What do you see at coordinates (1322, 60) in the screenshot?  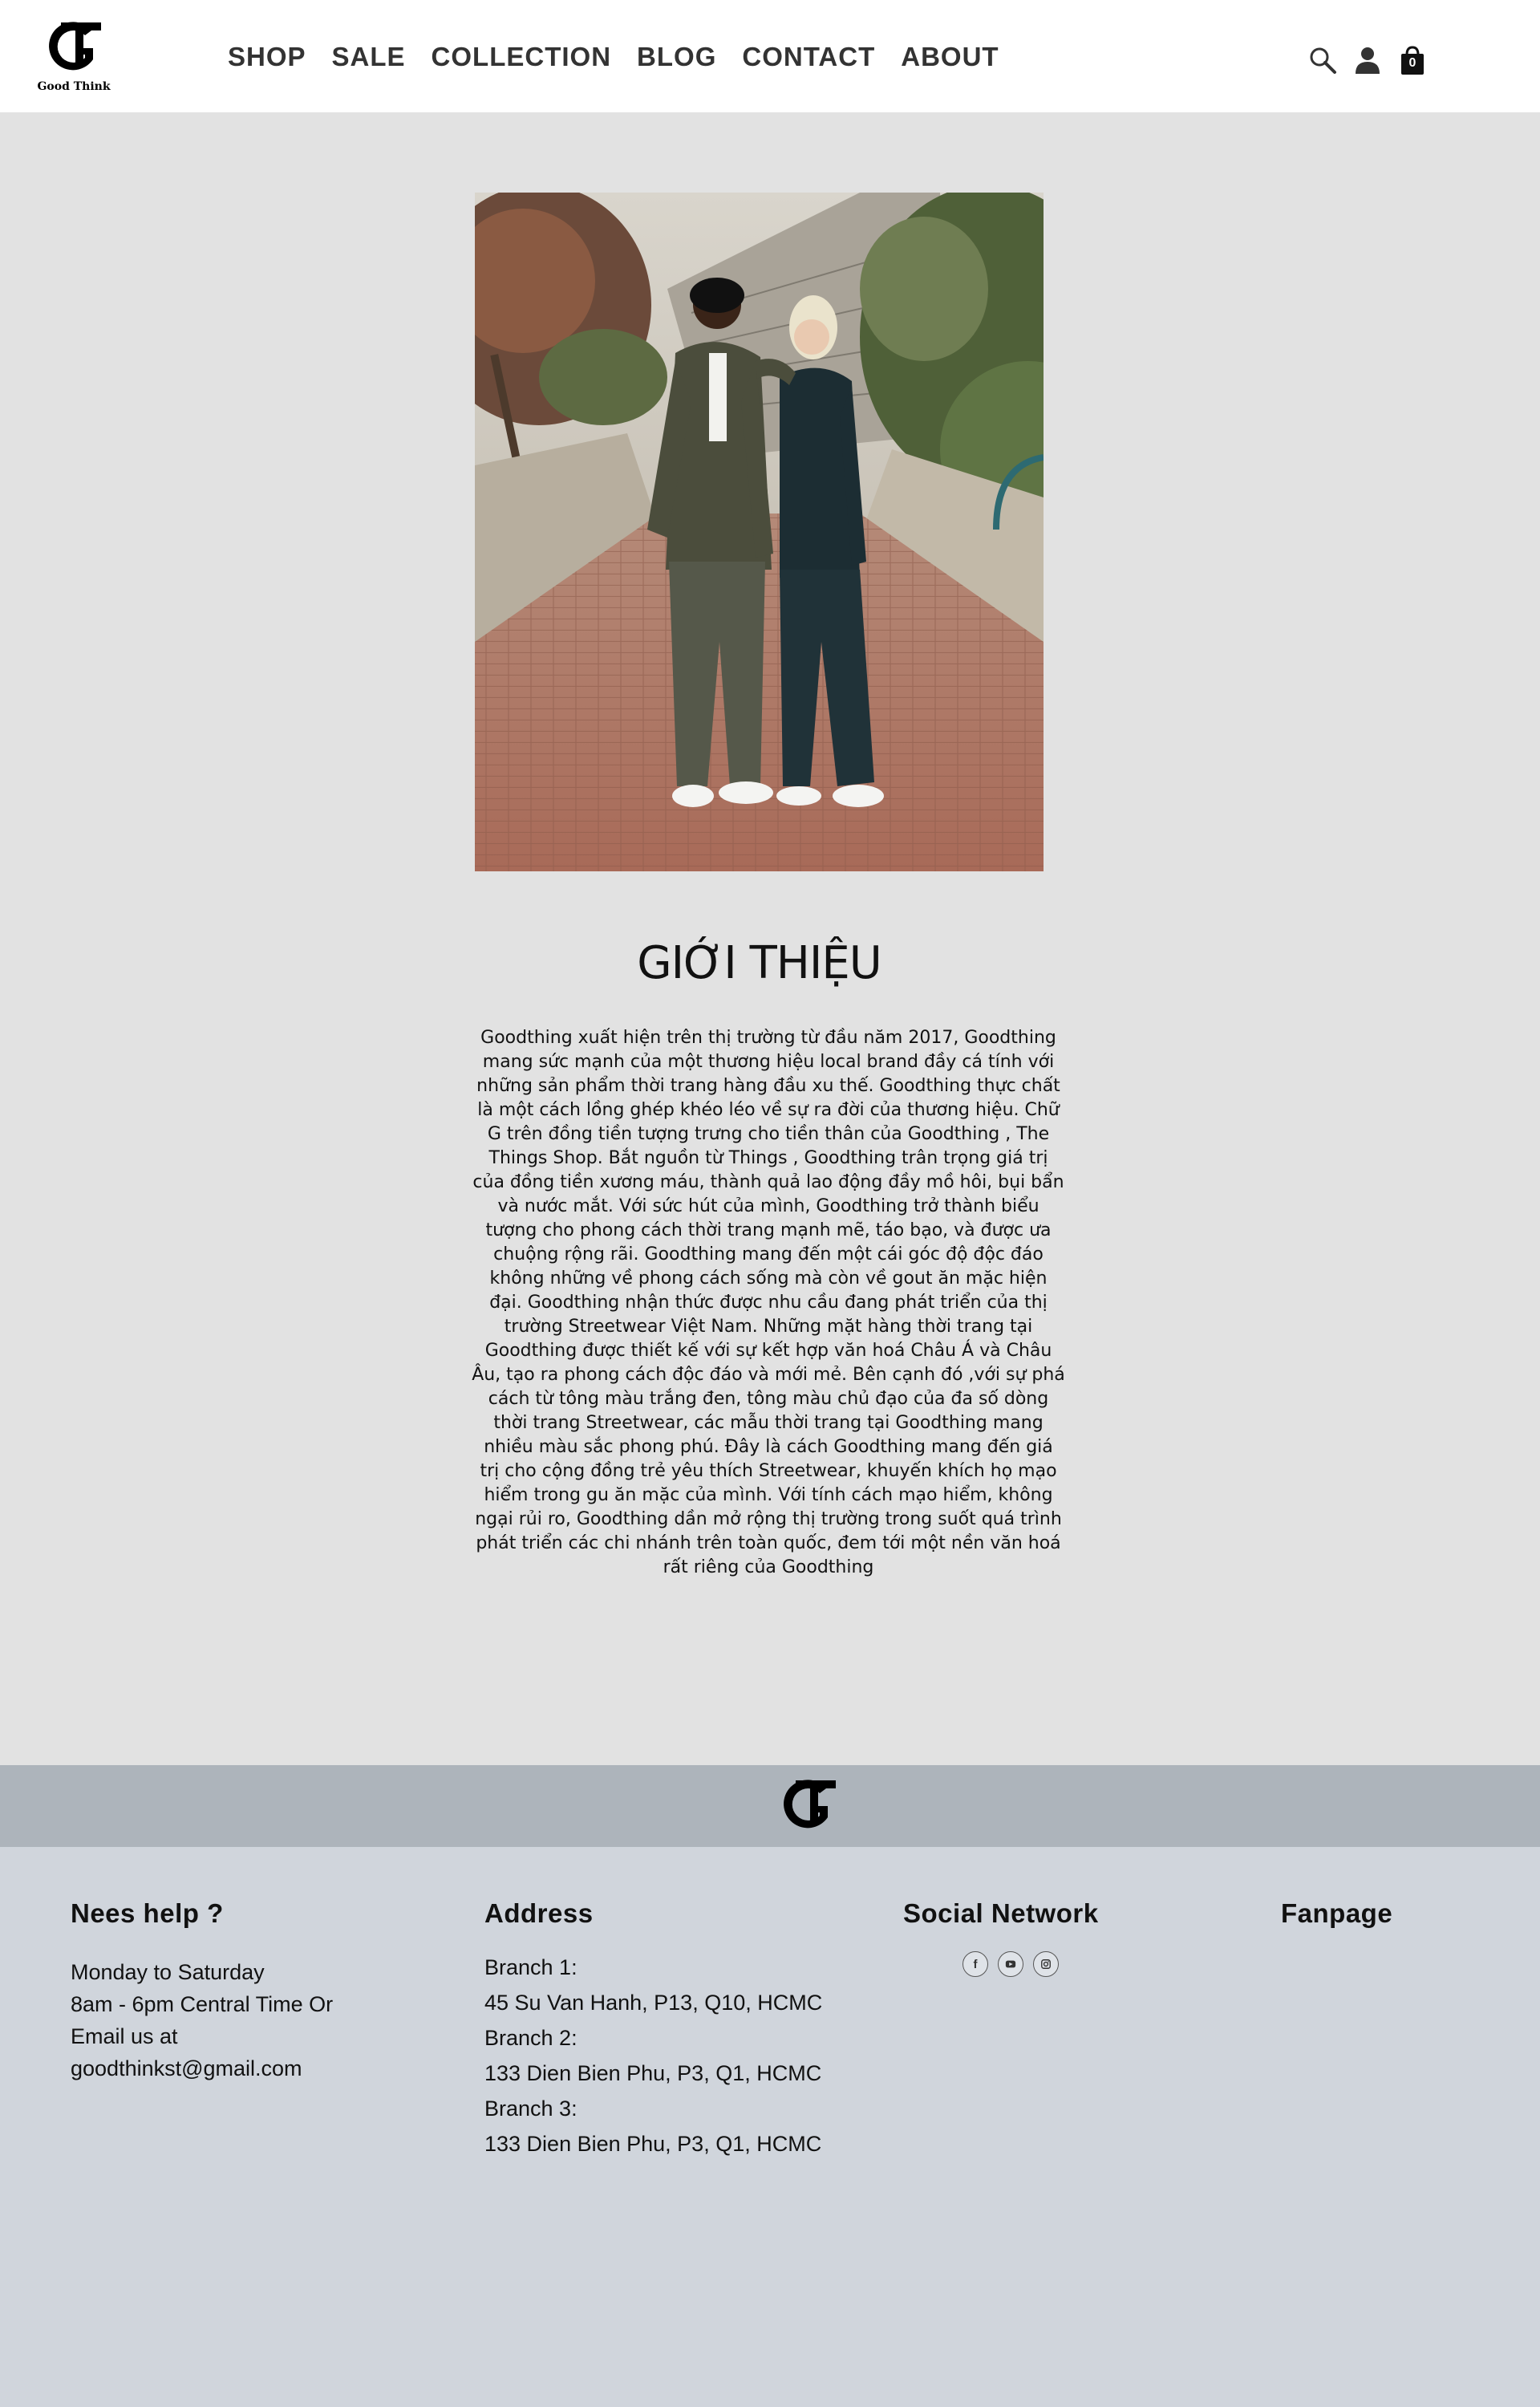 I see `search-icon` at bounding box center [1322, 60].